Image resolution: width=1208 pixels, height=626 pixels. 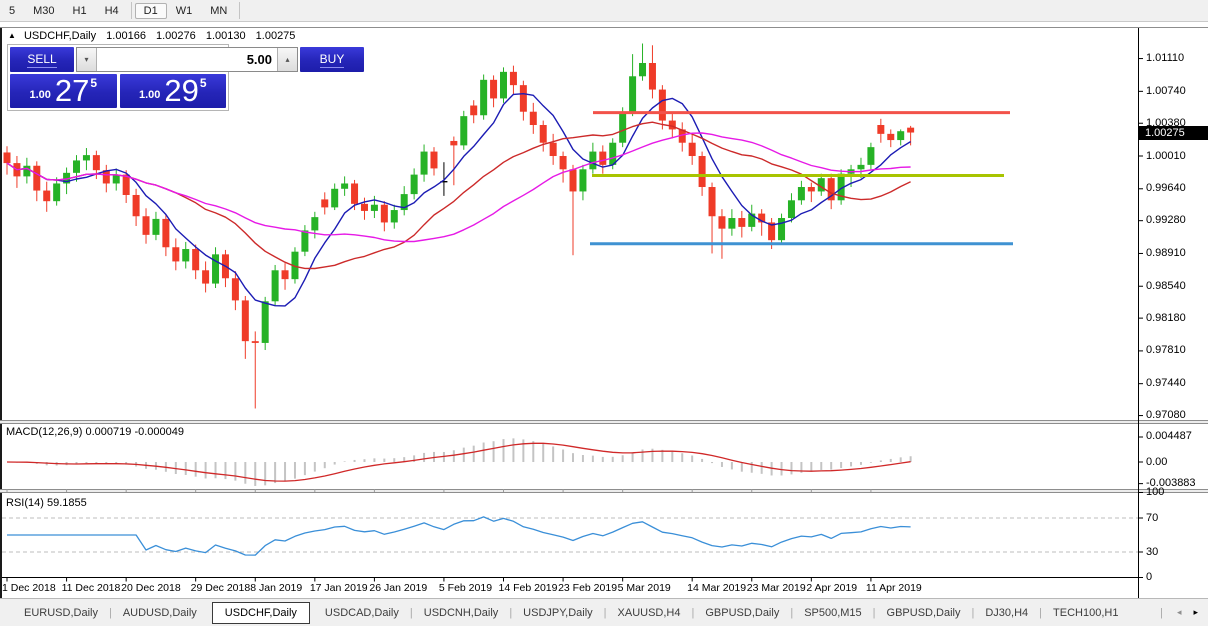 I want to click on date-tick-label: 5 Feb 2019, so click(x=465, y=588).